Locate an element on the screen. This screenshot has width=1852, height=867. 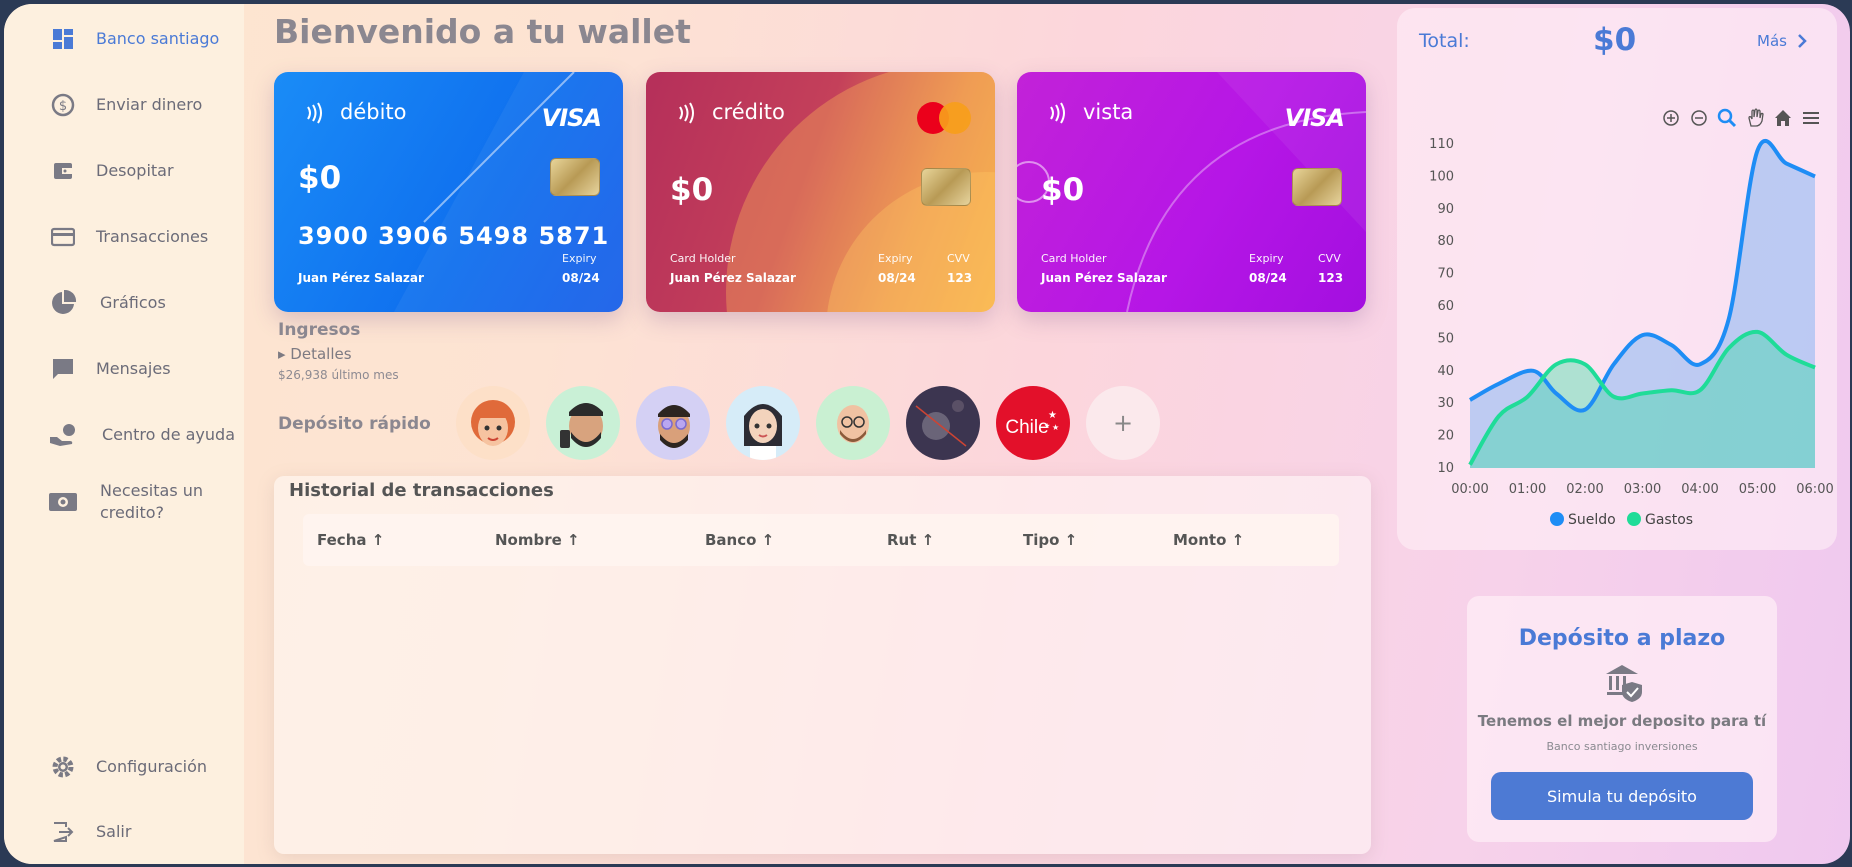
wallet-icon is located at coordinates (63, 171).